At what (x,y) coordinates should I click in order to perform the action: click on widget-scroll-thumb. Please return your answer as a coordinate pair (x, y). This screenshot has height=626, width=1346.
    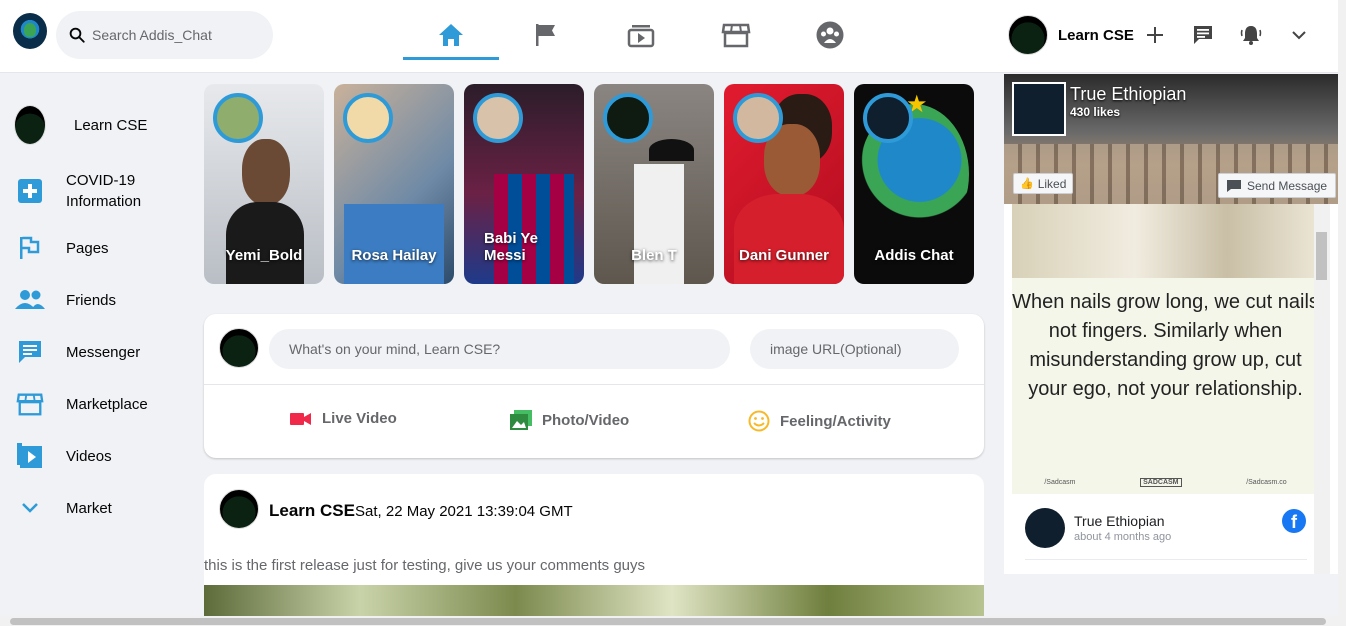
    Looking at the image, I should click on (1321, 256).